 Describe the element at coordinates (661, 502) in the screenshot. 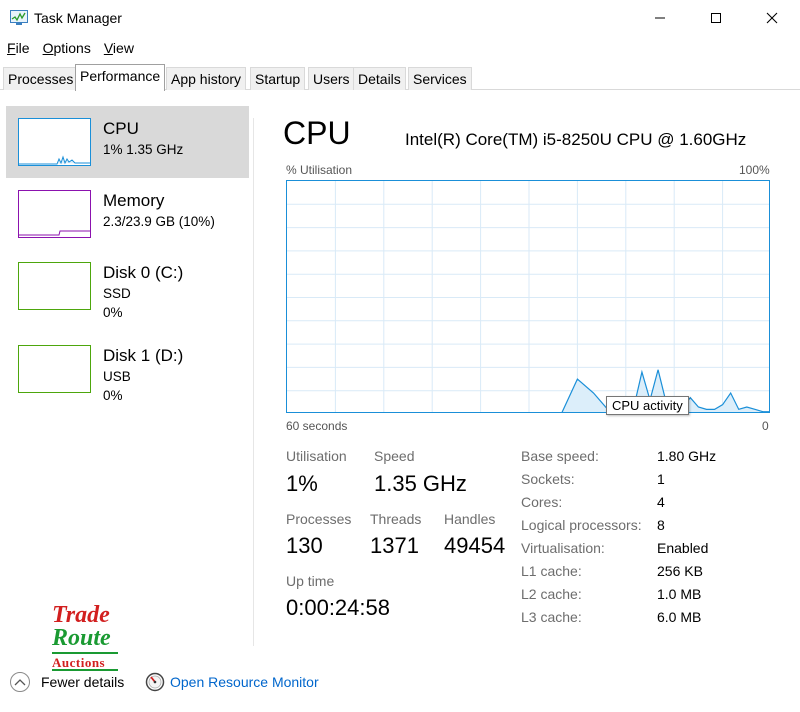

I see `spec-value: 4` at that location.